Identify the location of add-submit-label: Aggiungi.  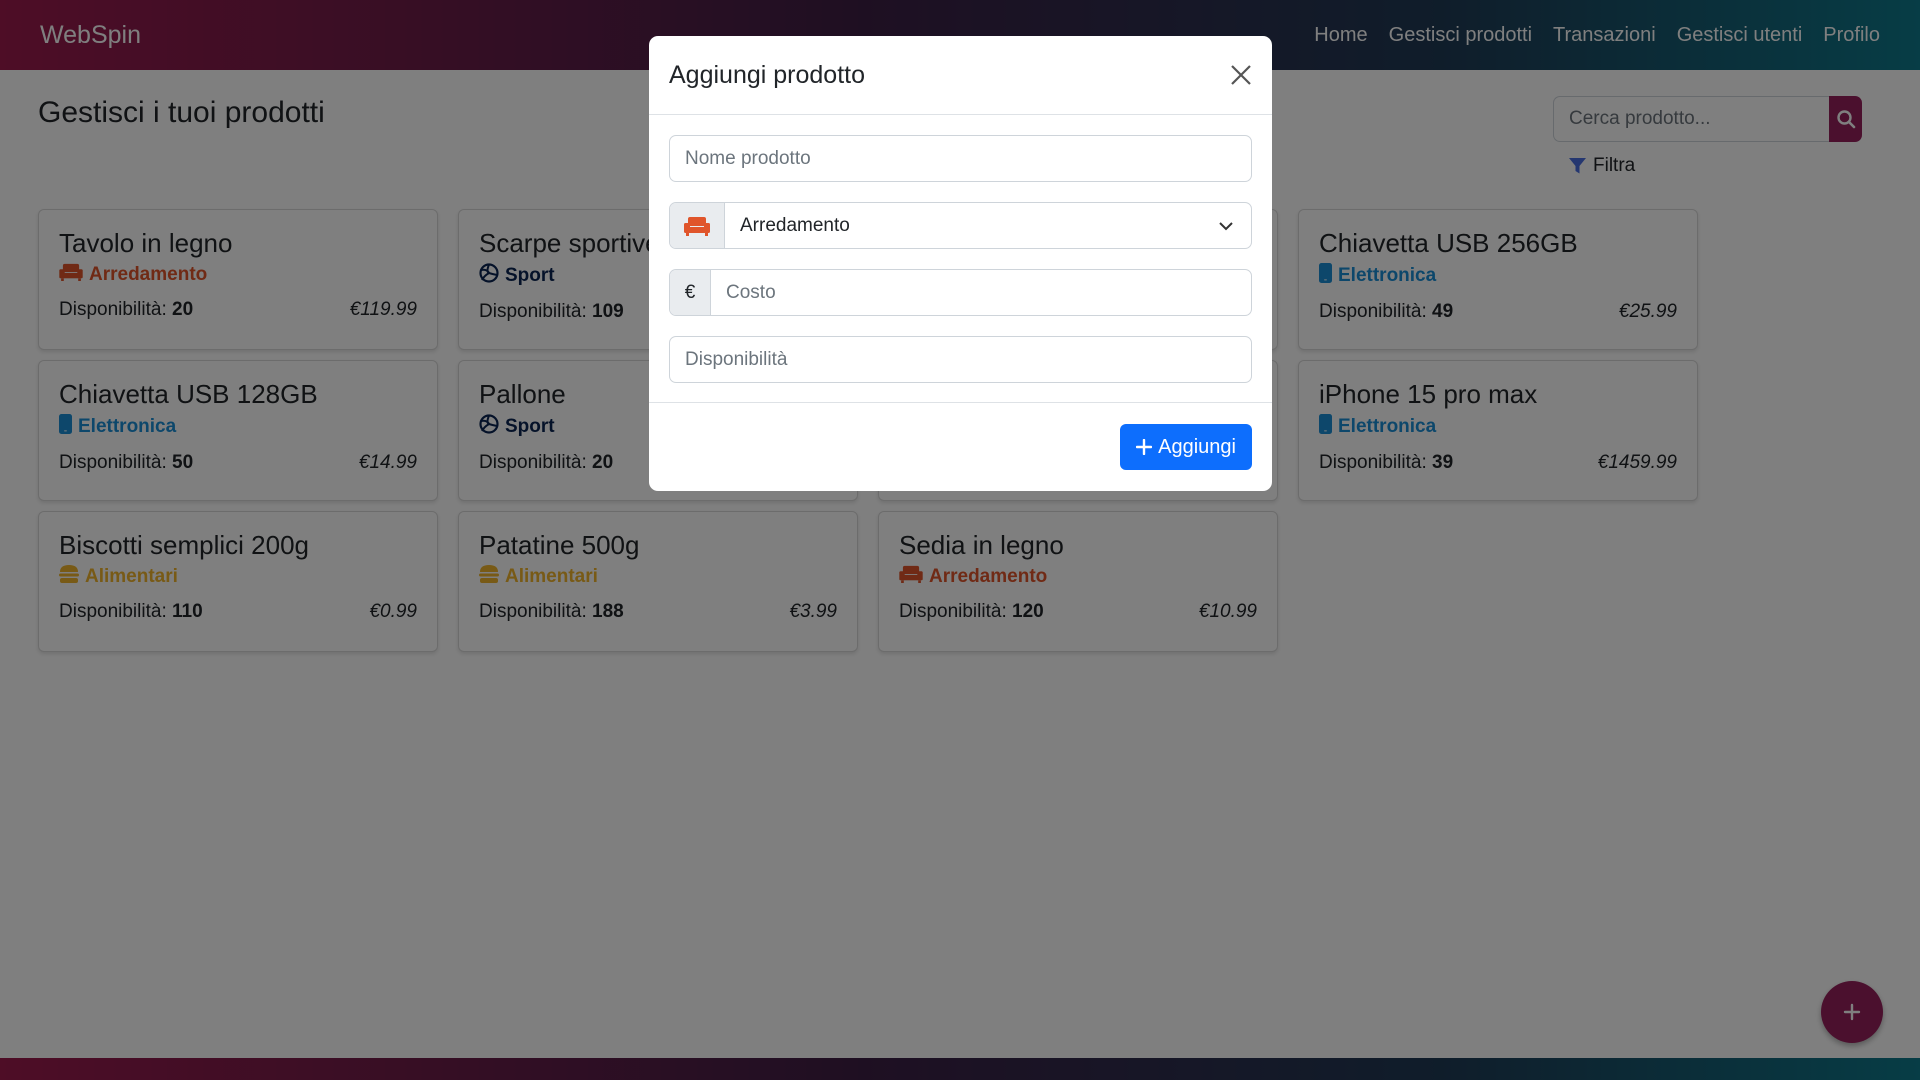
(1197, 446).